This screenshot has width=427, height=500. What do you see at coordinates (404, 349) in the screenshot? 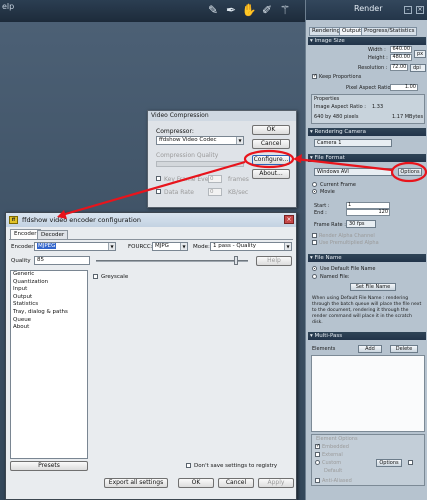
I see `delete-element-button: Delete` at bounding box center [404, 349].